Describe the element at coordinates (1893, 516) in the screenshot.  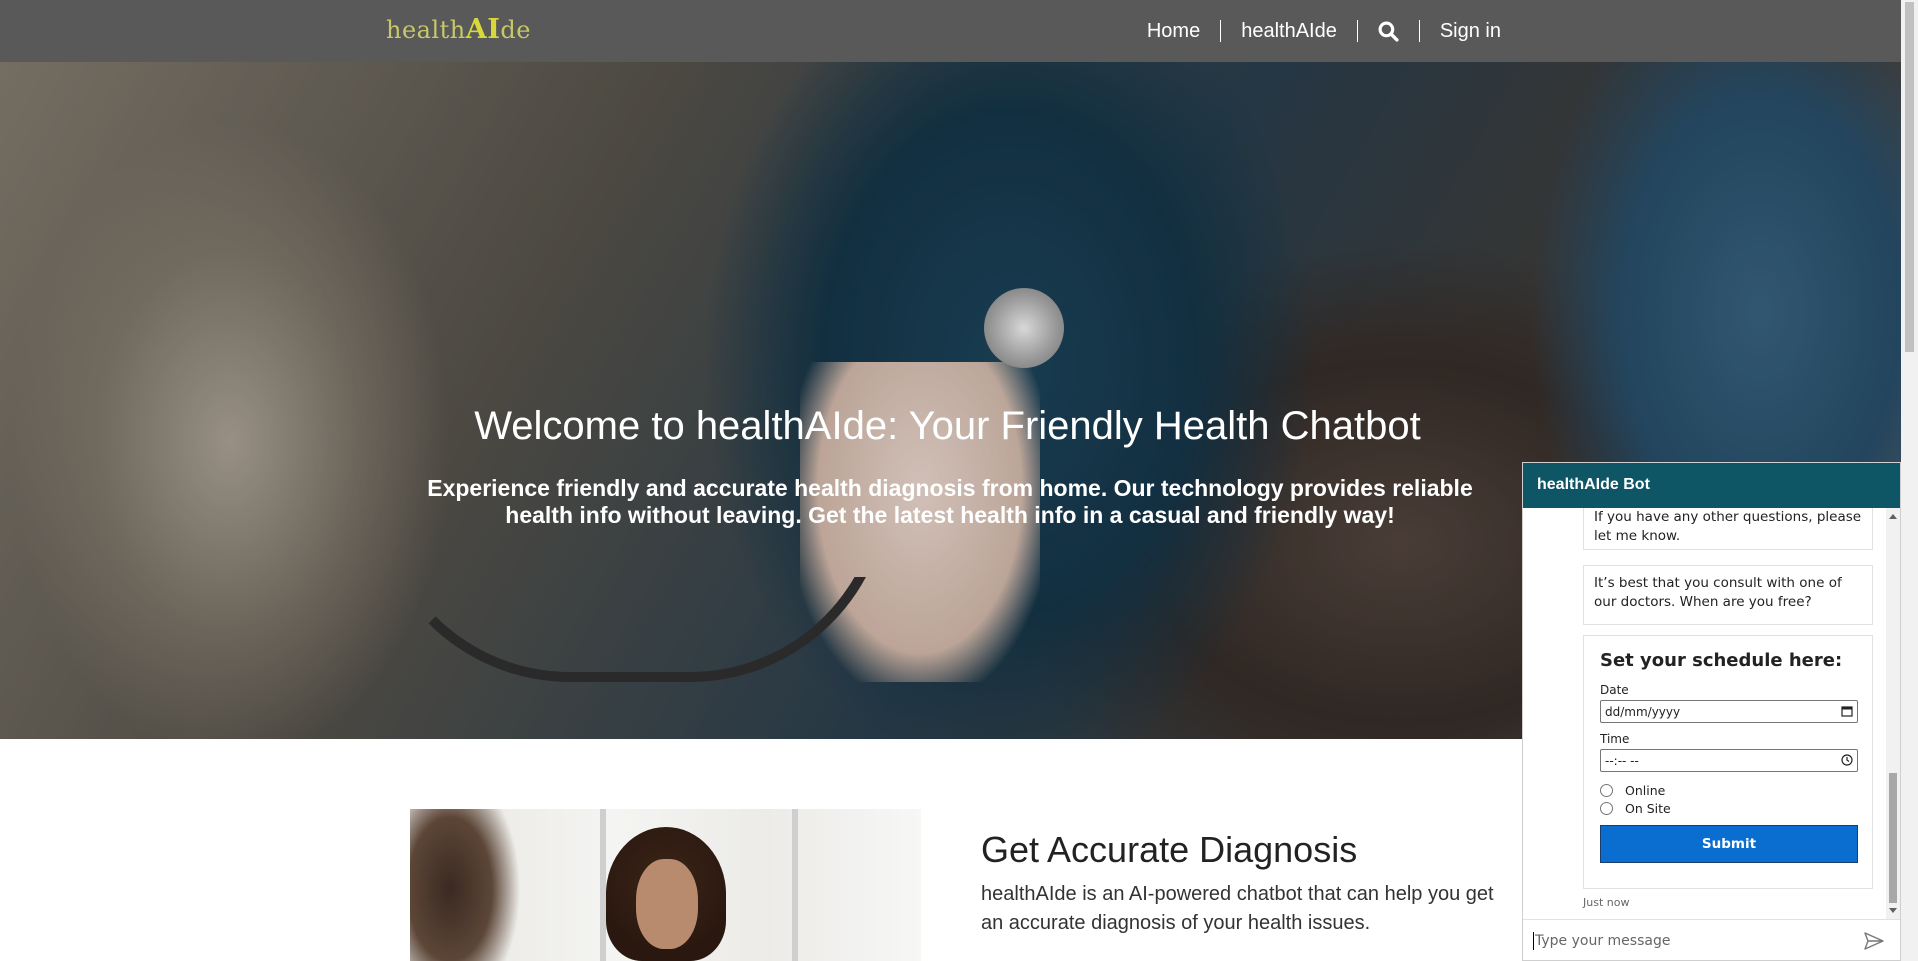
I see `scroll-up-icon` at that location.